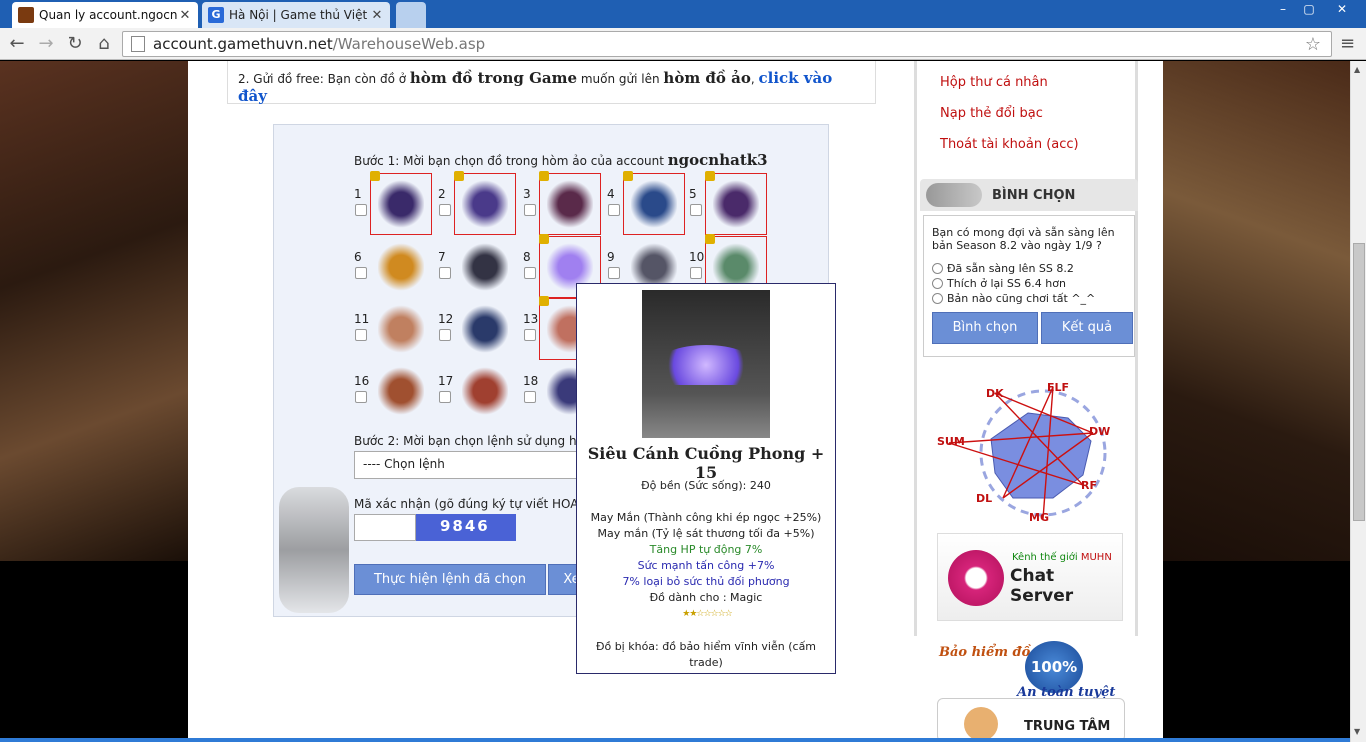 The image size is (1366, 742). What do you see at coordinates (314, 550) in the screenshot?
I see `knight-artwork` at bounding box center [314, 550].